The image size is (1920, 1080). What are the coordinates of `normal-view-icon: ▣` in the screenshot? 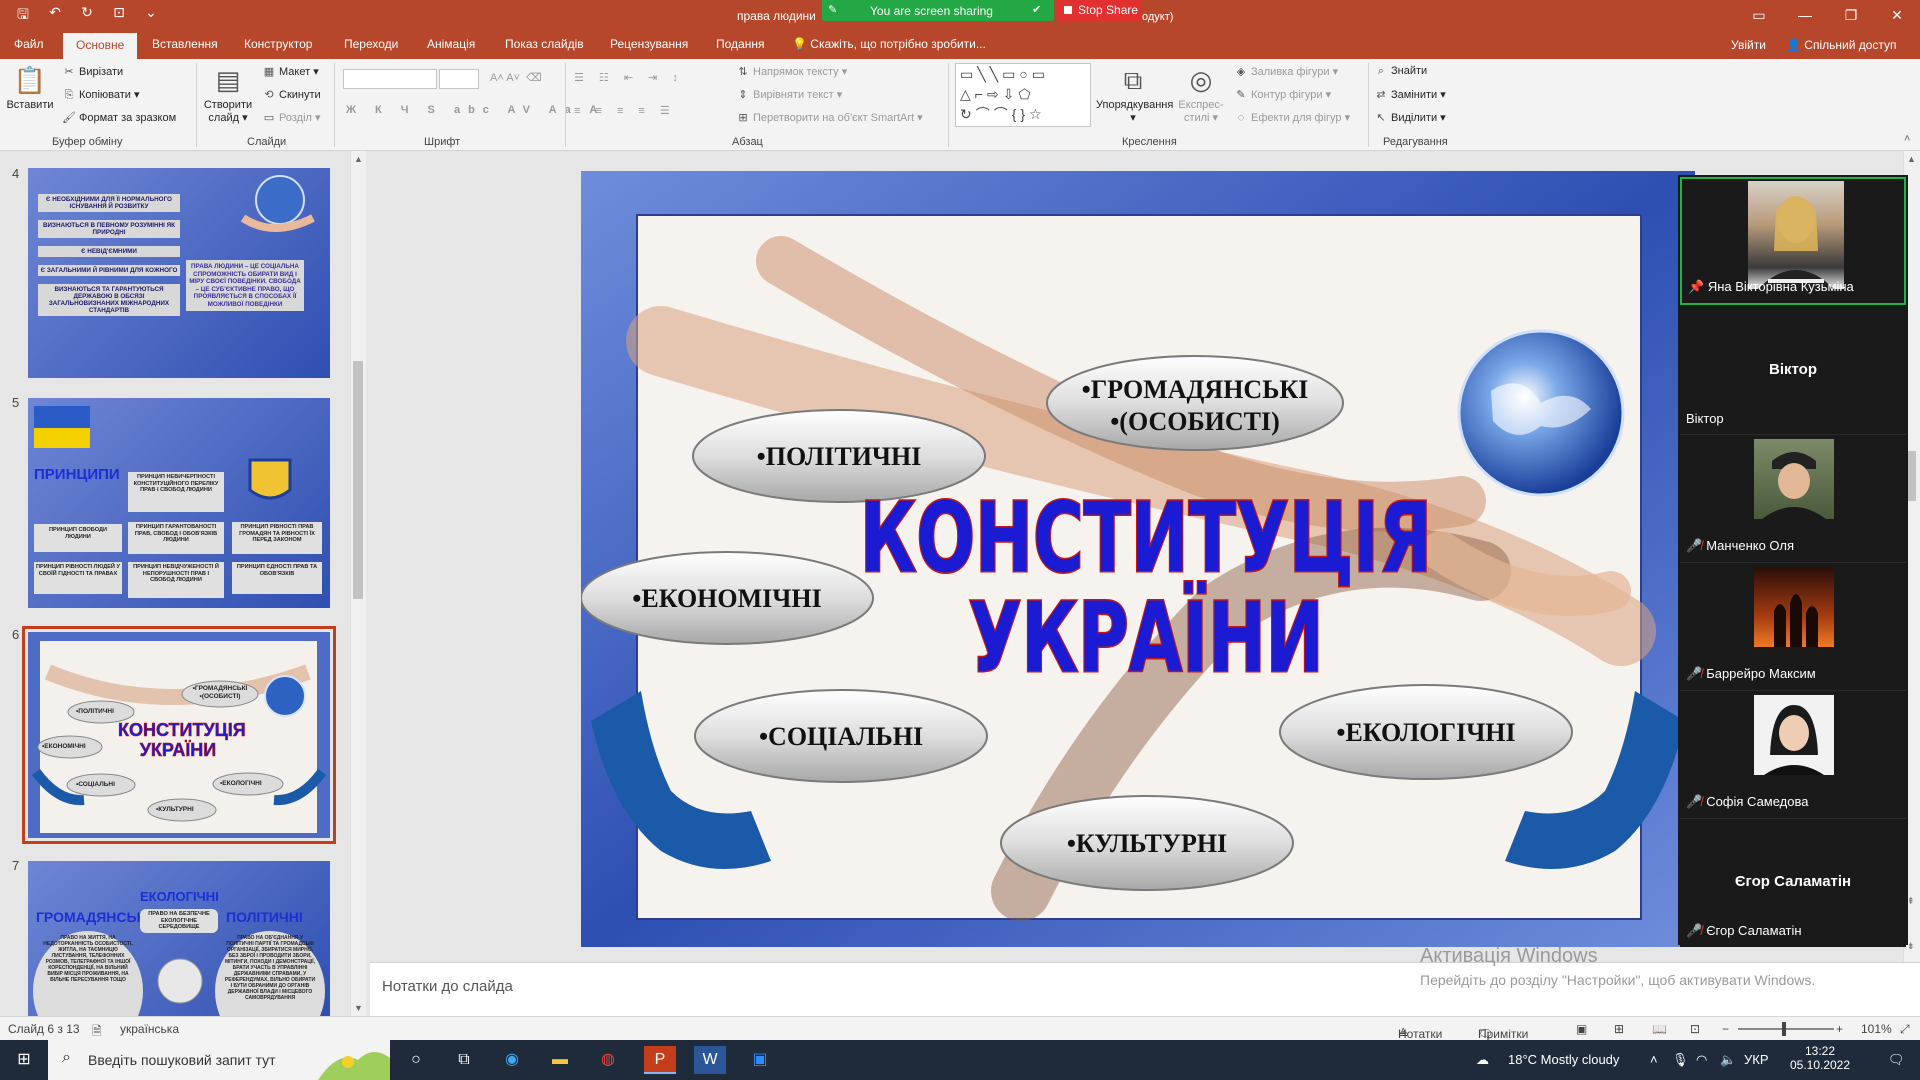 It's located at (1581, 1029).